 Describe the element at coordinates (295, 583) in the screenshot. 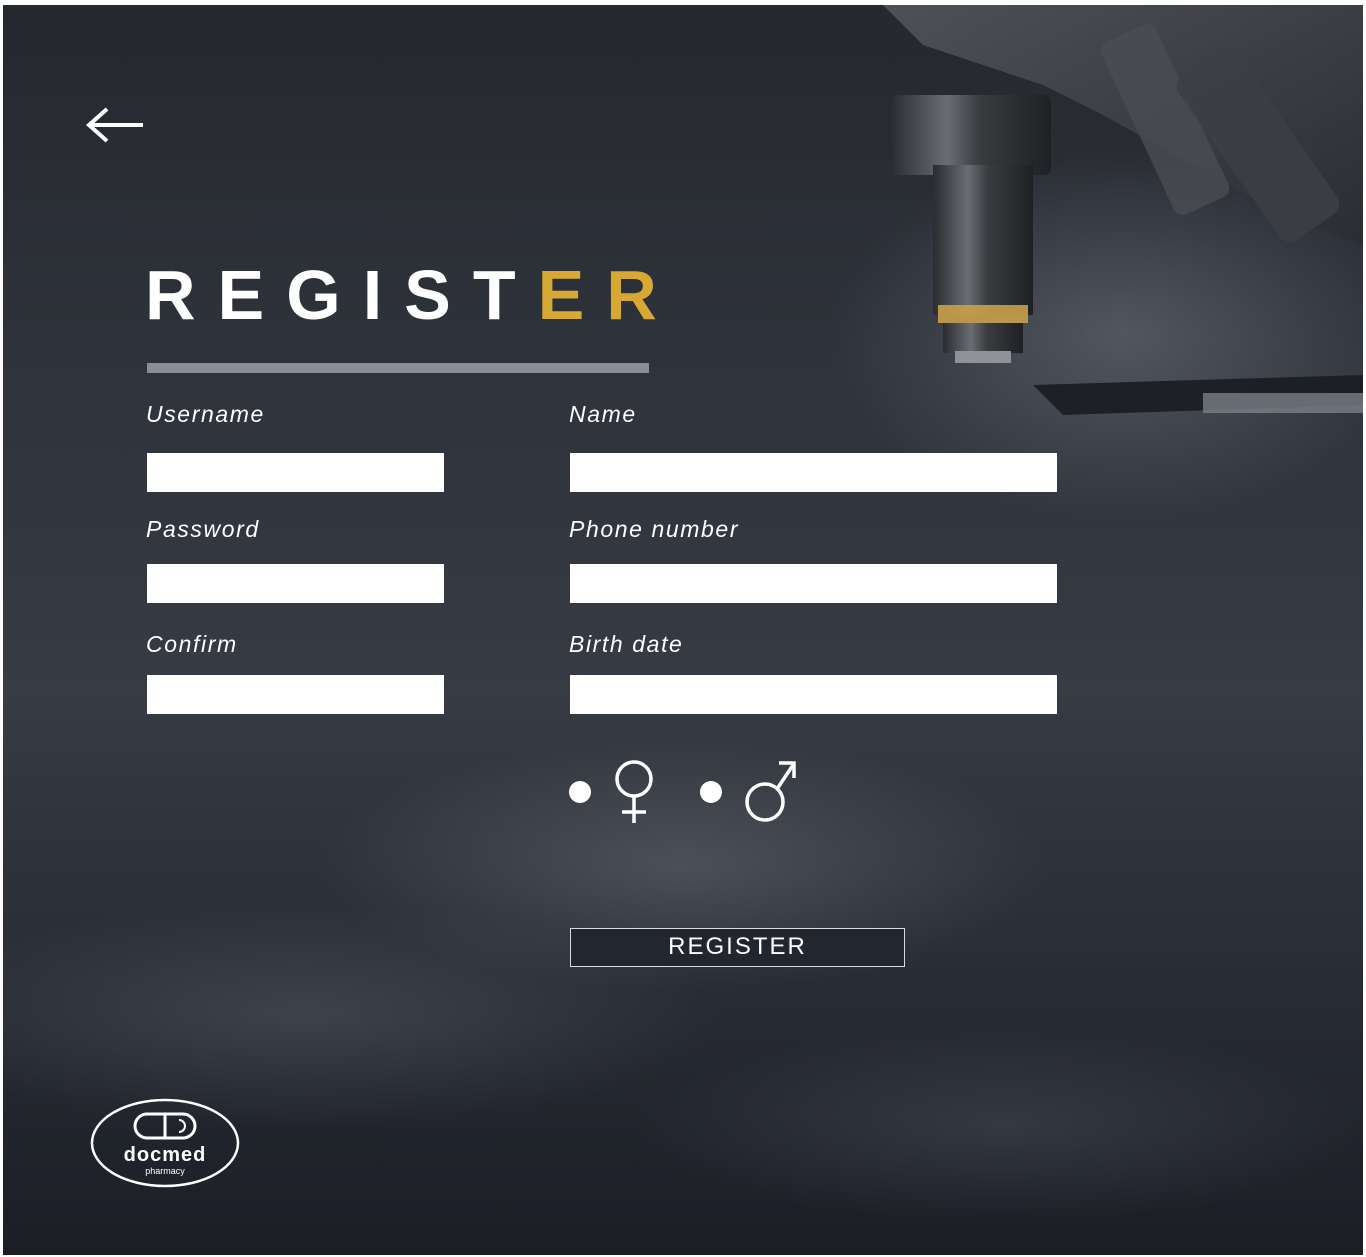

I see `password-input` at that location.